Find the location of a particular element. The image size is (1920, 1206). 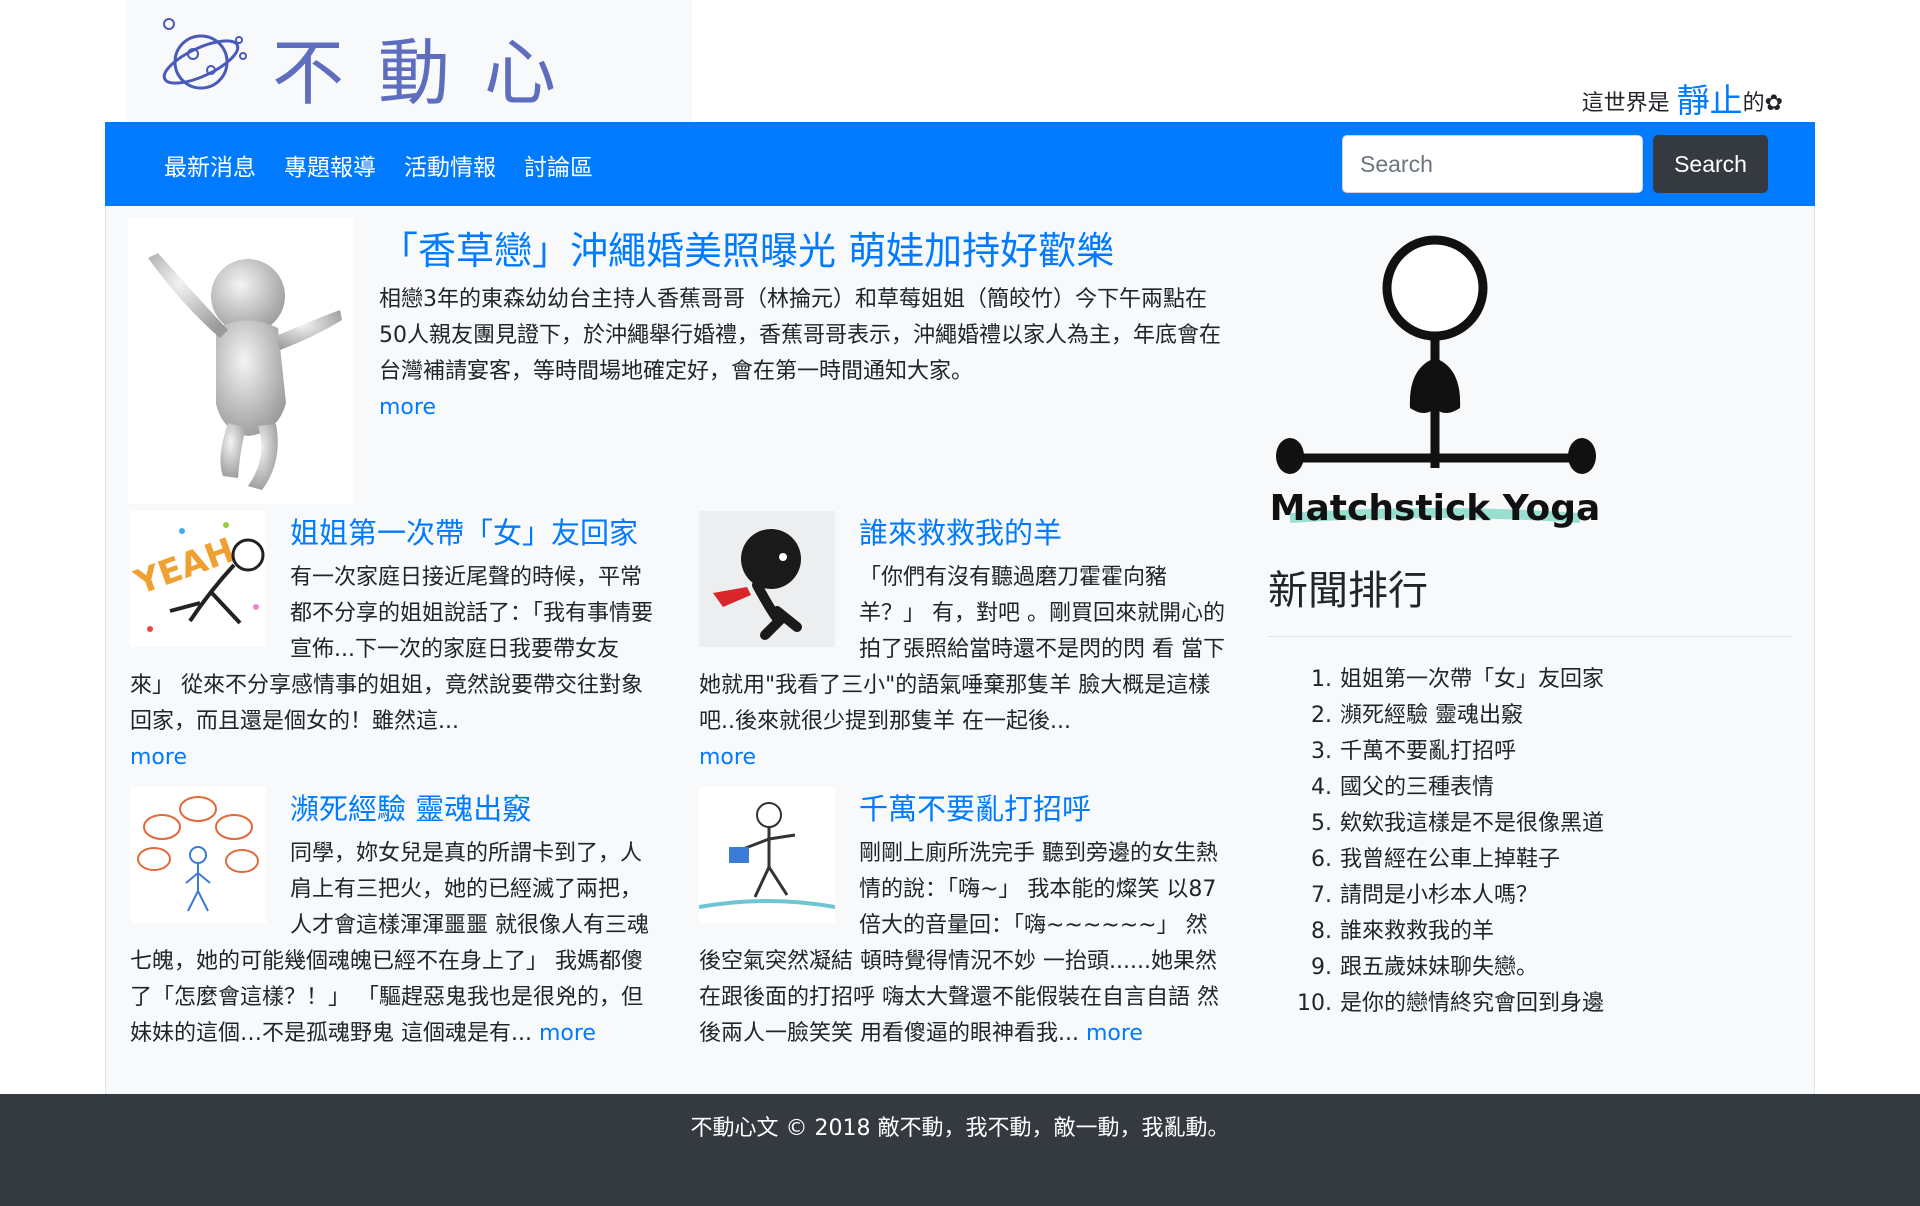

site-header: 不動心文 這世界是 靜止的✿ is located at coordinates (960, 61).